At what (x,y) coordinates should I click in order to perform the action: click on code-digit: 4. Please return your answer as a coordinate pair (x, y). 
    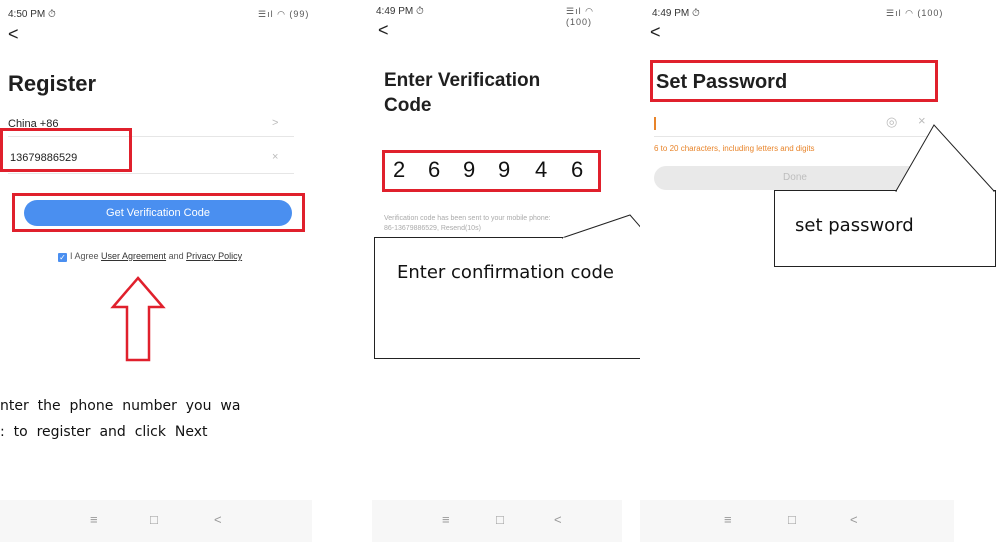
    Looking at the image, I should click on (541, 169).